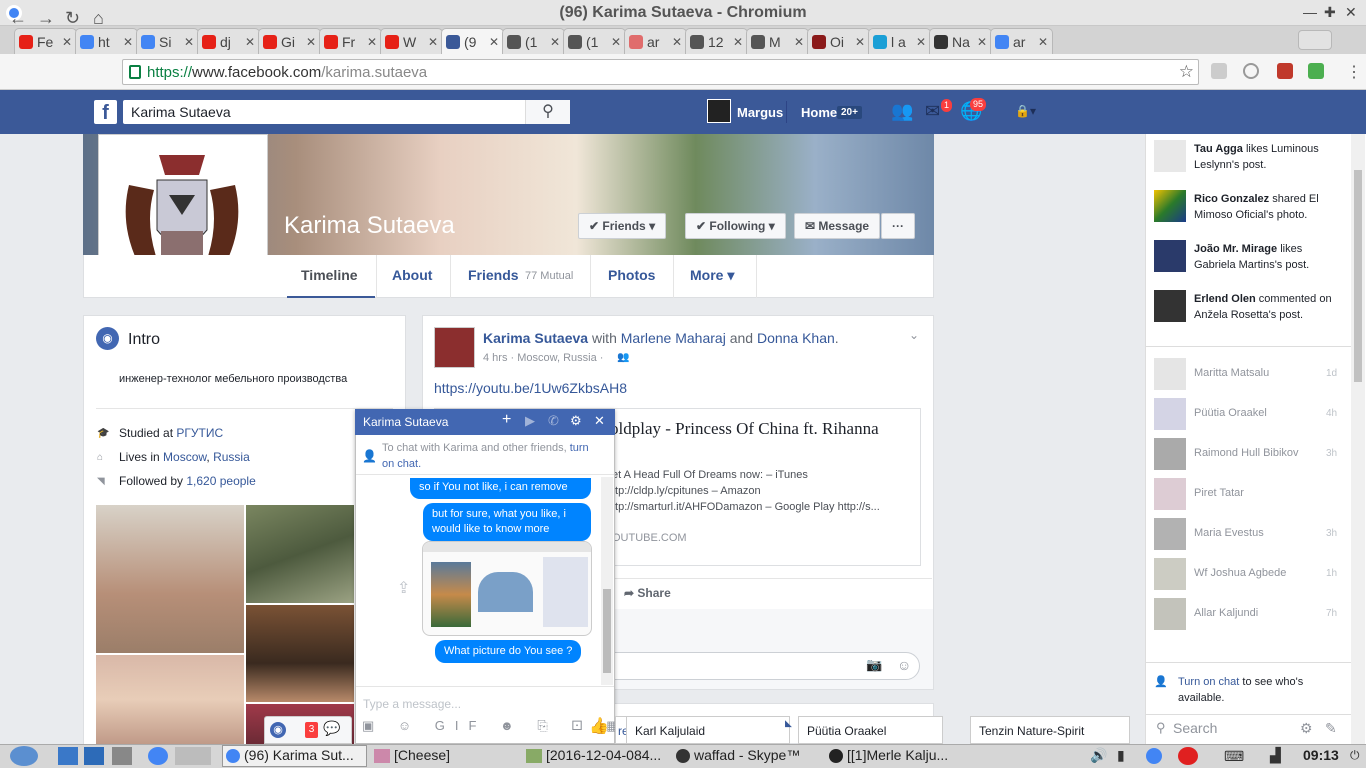 This screenshot has width=1366, height=768. What do you see at coordinates (199, 433) in the screenshot?
I see `school-link: РГУТИС` at bounding box center [199, 433].